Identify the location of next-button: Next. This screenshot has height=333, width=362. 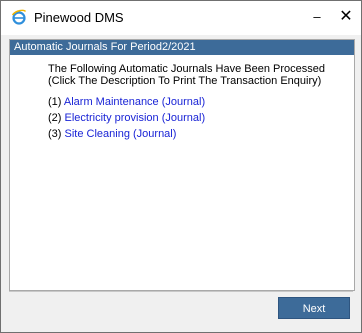
(314, 308).